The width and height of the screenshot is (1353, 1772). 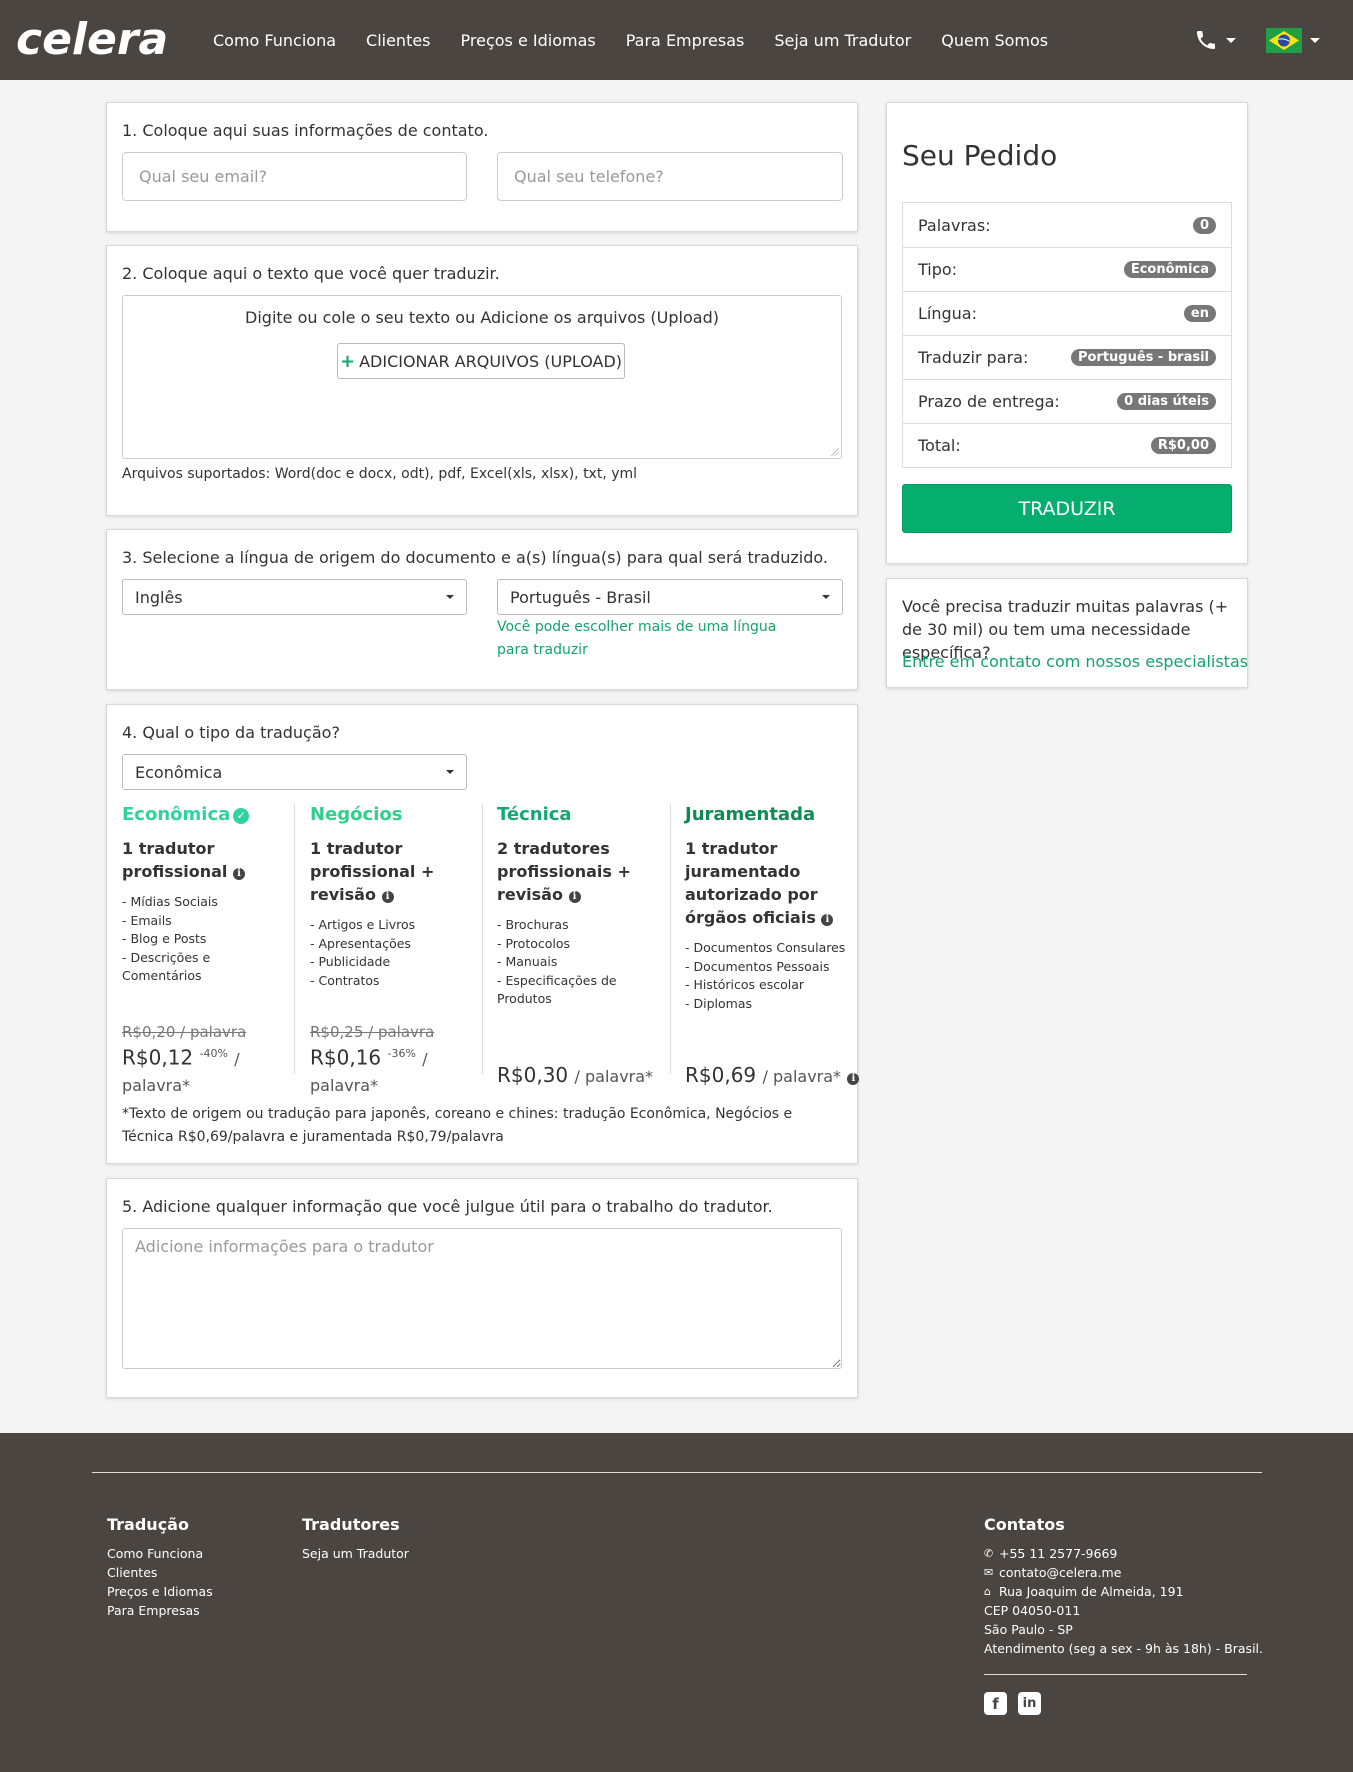 I want to click on list-item: Documentos Consulares, so click(x=767, y=948).